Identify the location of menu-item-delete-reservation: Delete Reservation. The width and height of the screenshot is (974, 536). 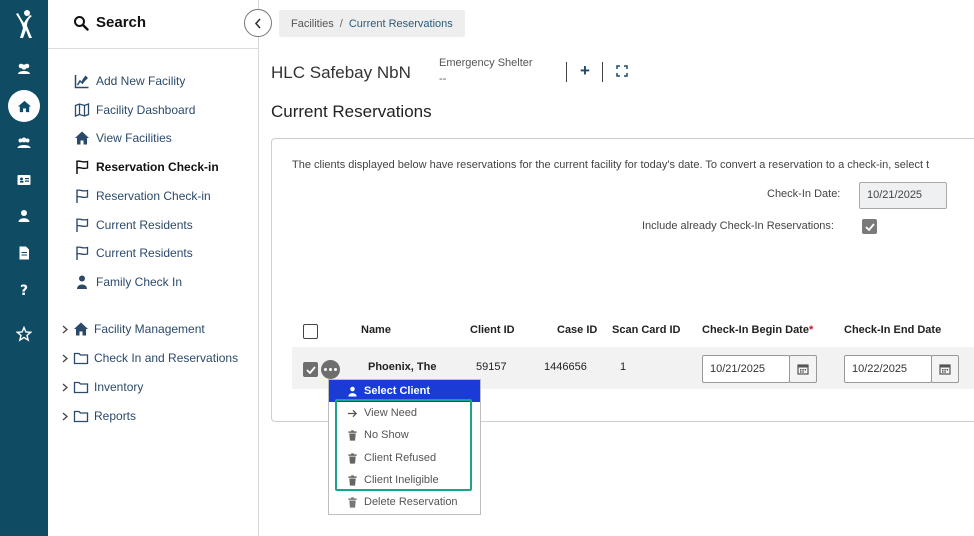
(404, 502).